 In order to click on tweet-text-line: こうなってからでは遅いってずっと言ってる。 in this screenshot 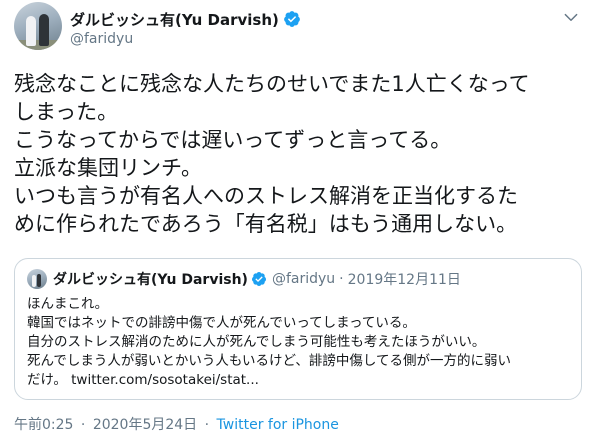, I will do `click(233, 140)`.